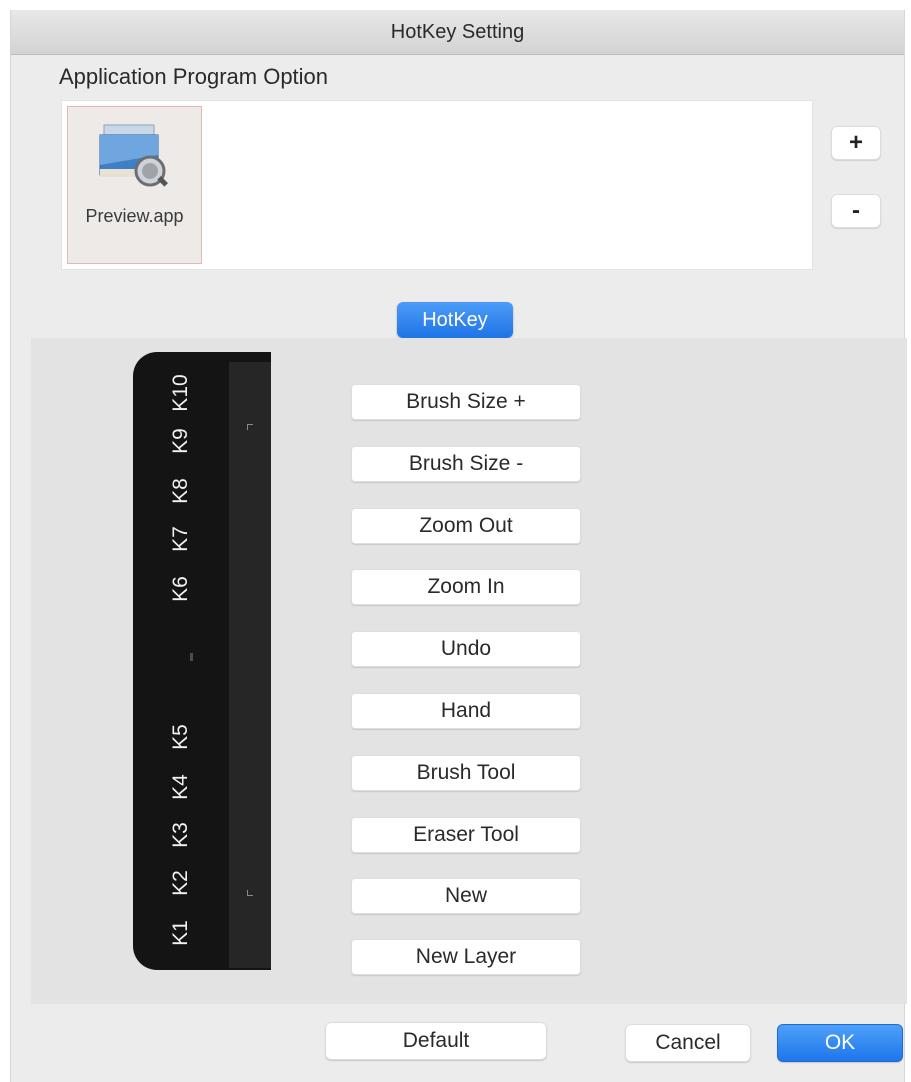 Image resolution: width=911 pixels, height=1082 pixels. Describe the element at coordinates (466, 464) in the screenshot. I see `hotkey-button-k9: Brush Size -` at that location.